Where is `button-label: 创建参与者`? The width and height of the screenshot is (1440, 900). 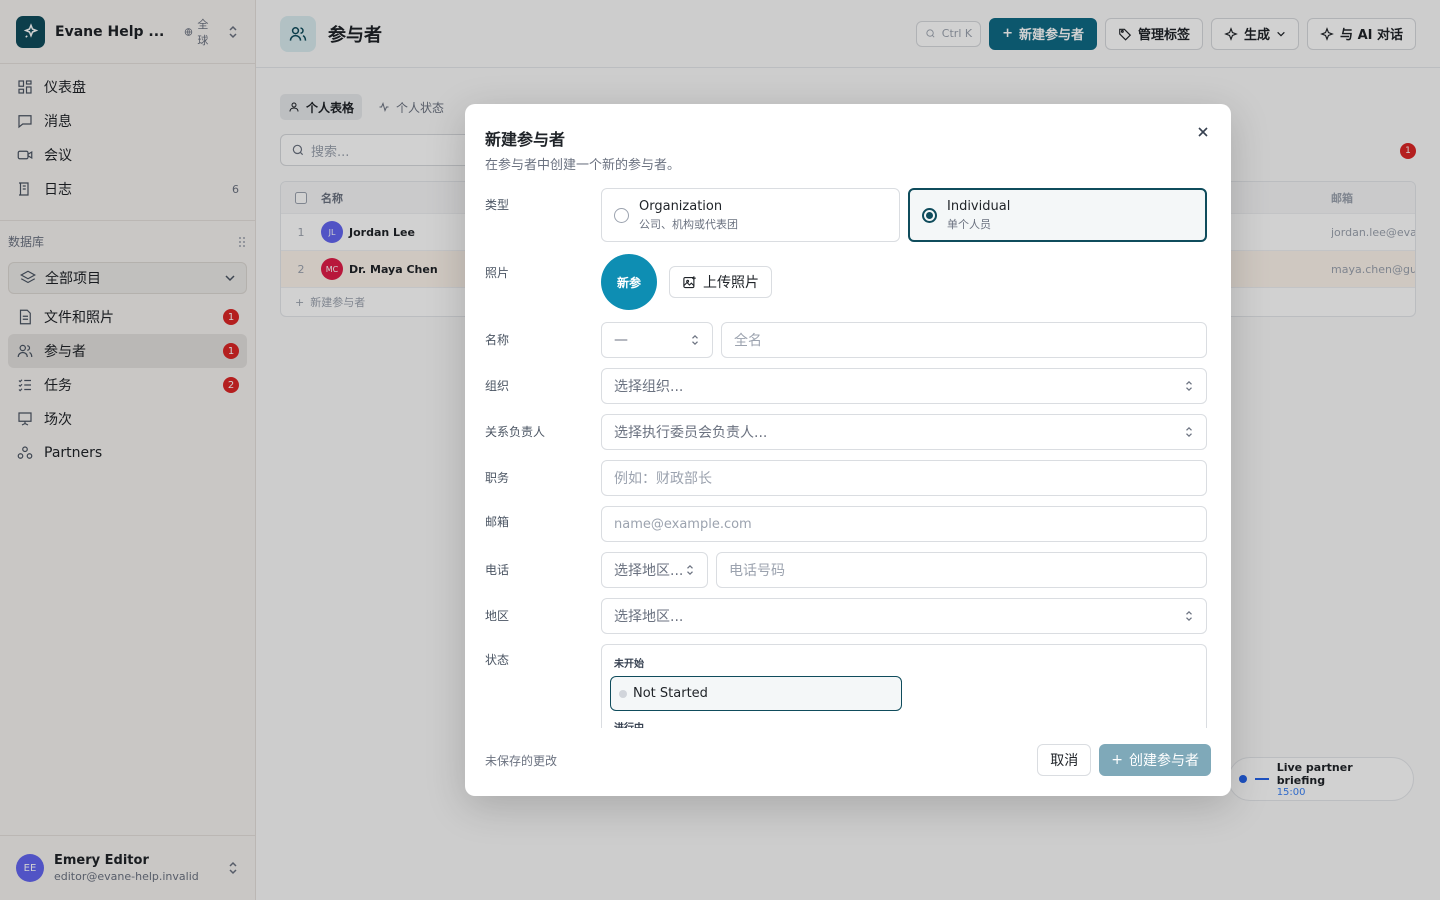 button-label: 创建参与者 is located at coordinates (1164, 761).